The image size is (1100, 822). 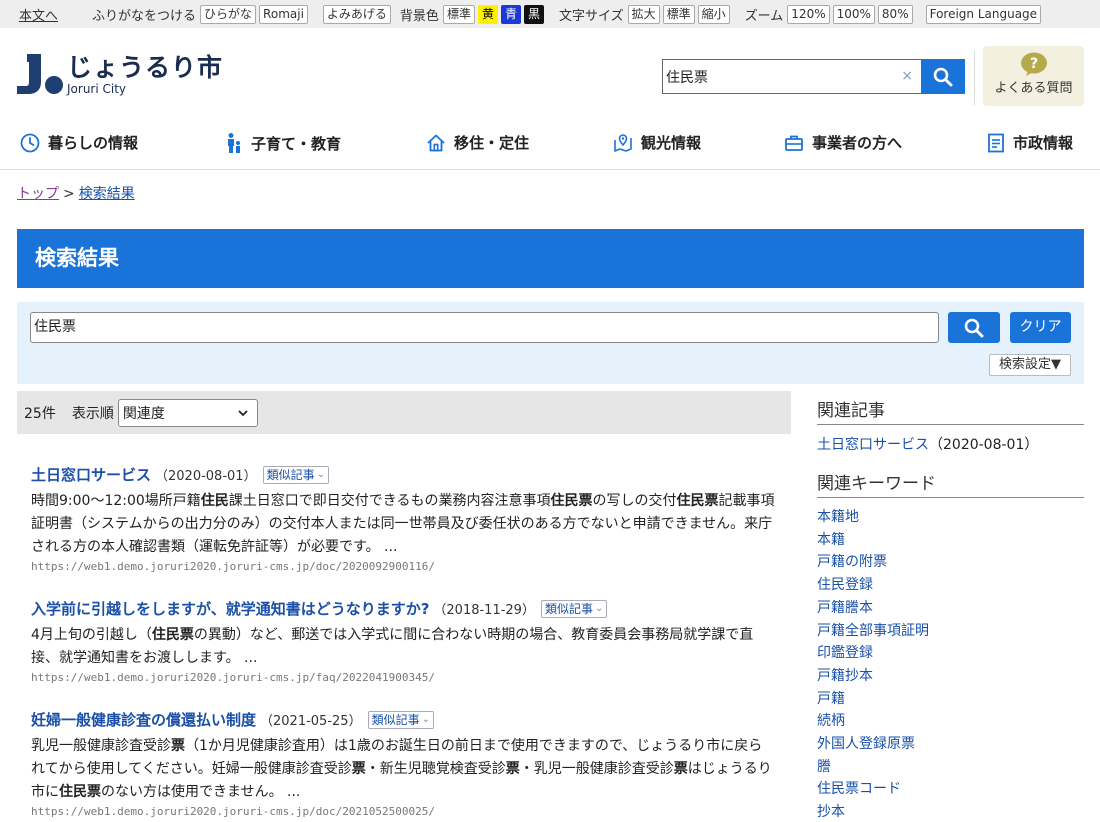 What do you see at coordinates (484, 327) in the screenshot?
I see `search-query-input: 住民票` at bounding box center [484, 327].